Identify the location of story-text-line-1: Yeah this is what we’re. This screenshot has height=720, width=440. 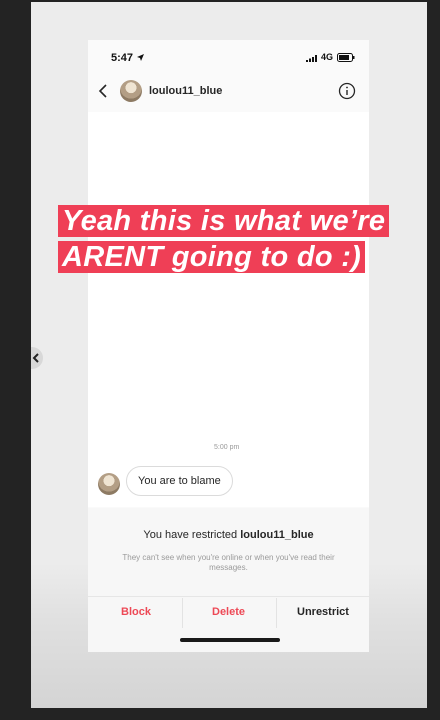
(233, 221).